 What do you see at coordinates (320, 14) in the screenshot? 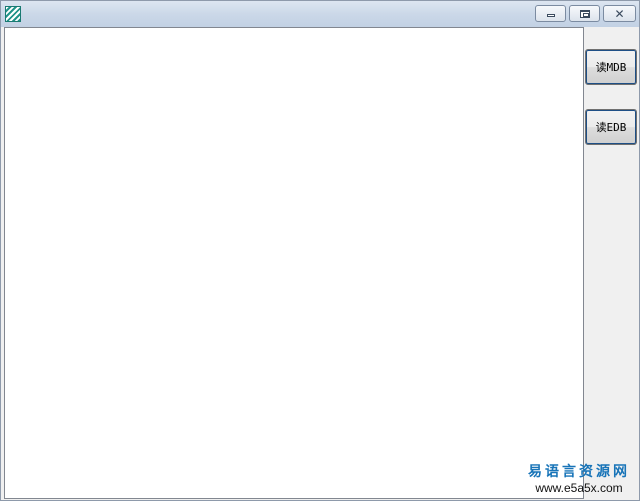
I see `title-bar: ✕` at bounding box center [320, 14].